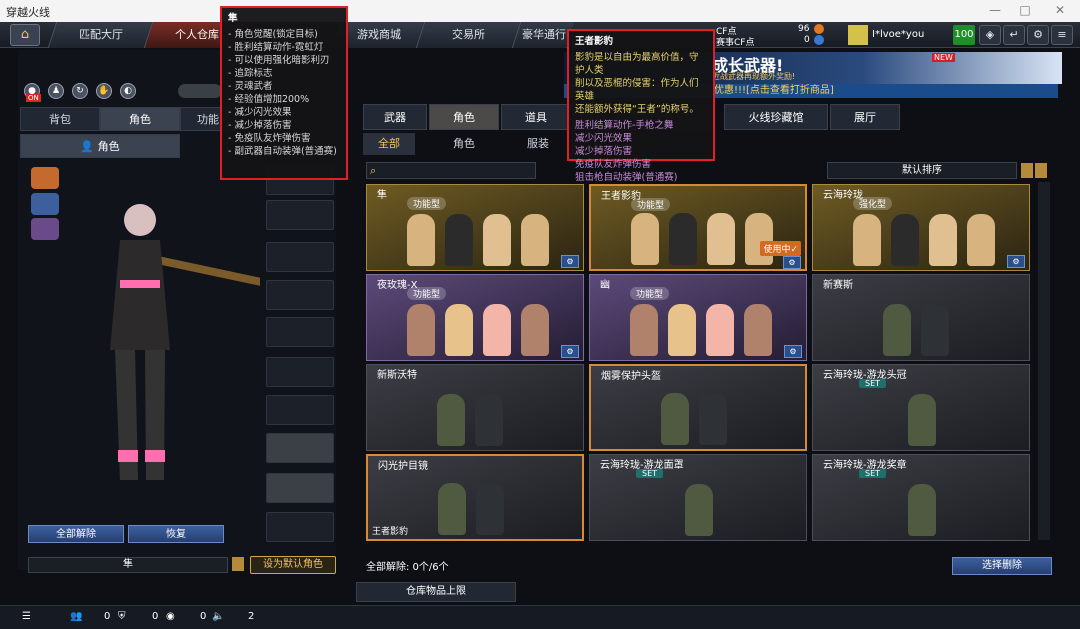  Describe the element at coordinates (238, 564) in the screenshot. I see `list-icon` at that location.